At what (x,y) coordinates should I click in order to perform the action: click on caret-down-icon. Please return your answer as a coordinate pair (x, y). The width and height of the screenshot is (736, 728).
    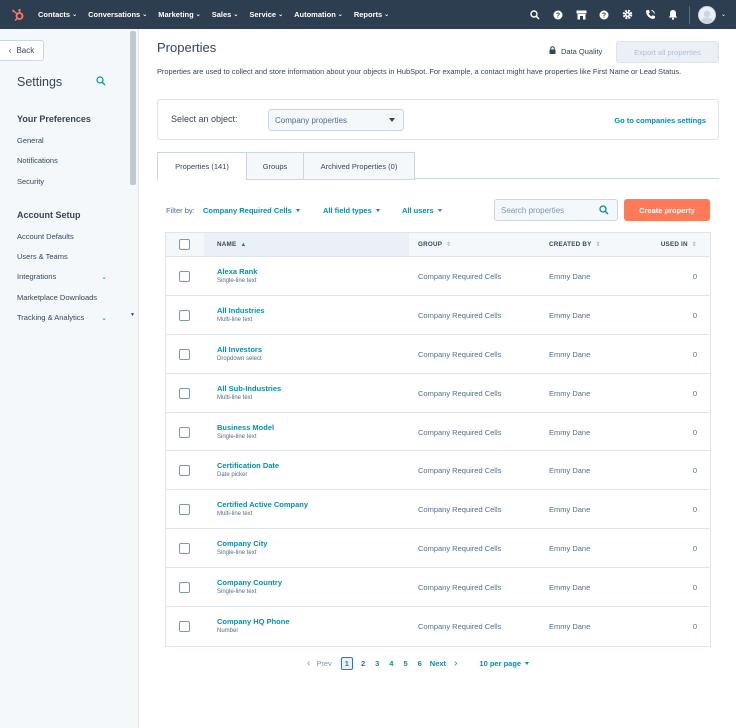
    Looking at the image, I should click on (439, 210).